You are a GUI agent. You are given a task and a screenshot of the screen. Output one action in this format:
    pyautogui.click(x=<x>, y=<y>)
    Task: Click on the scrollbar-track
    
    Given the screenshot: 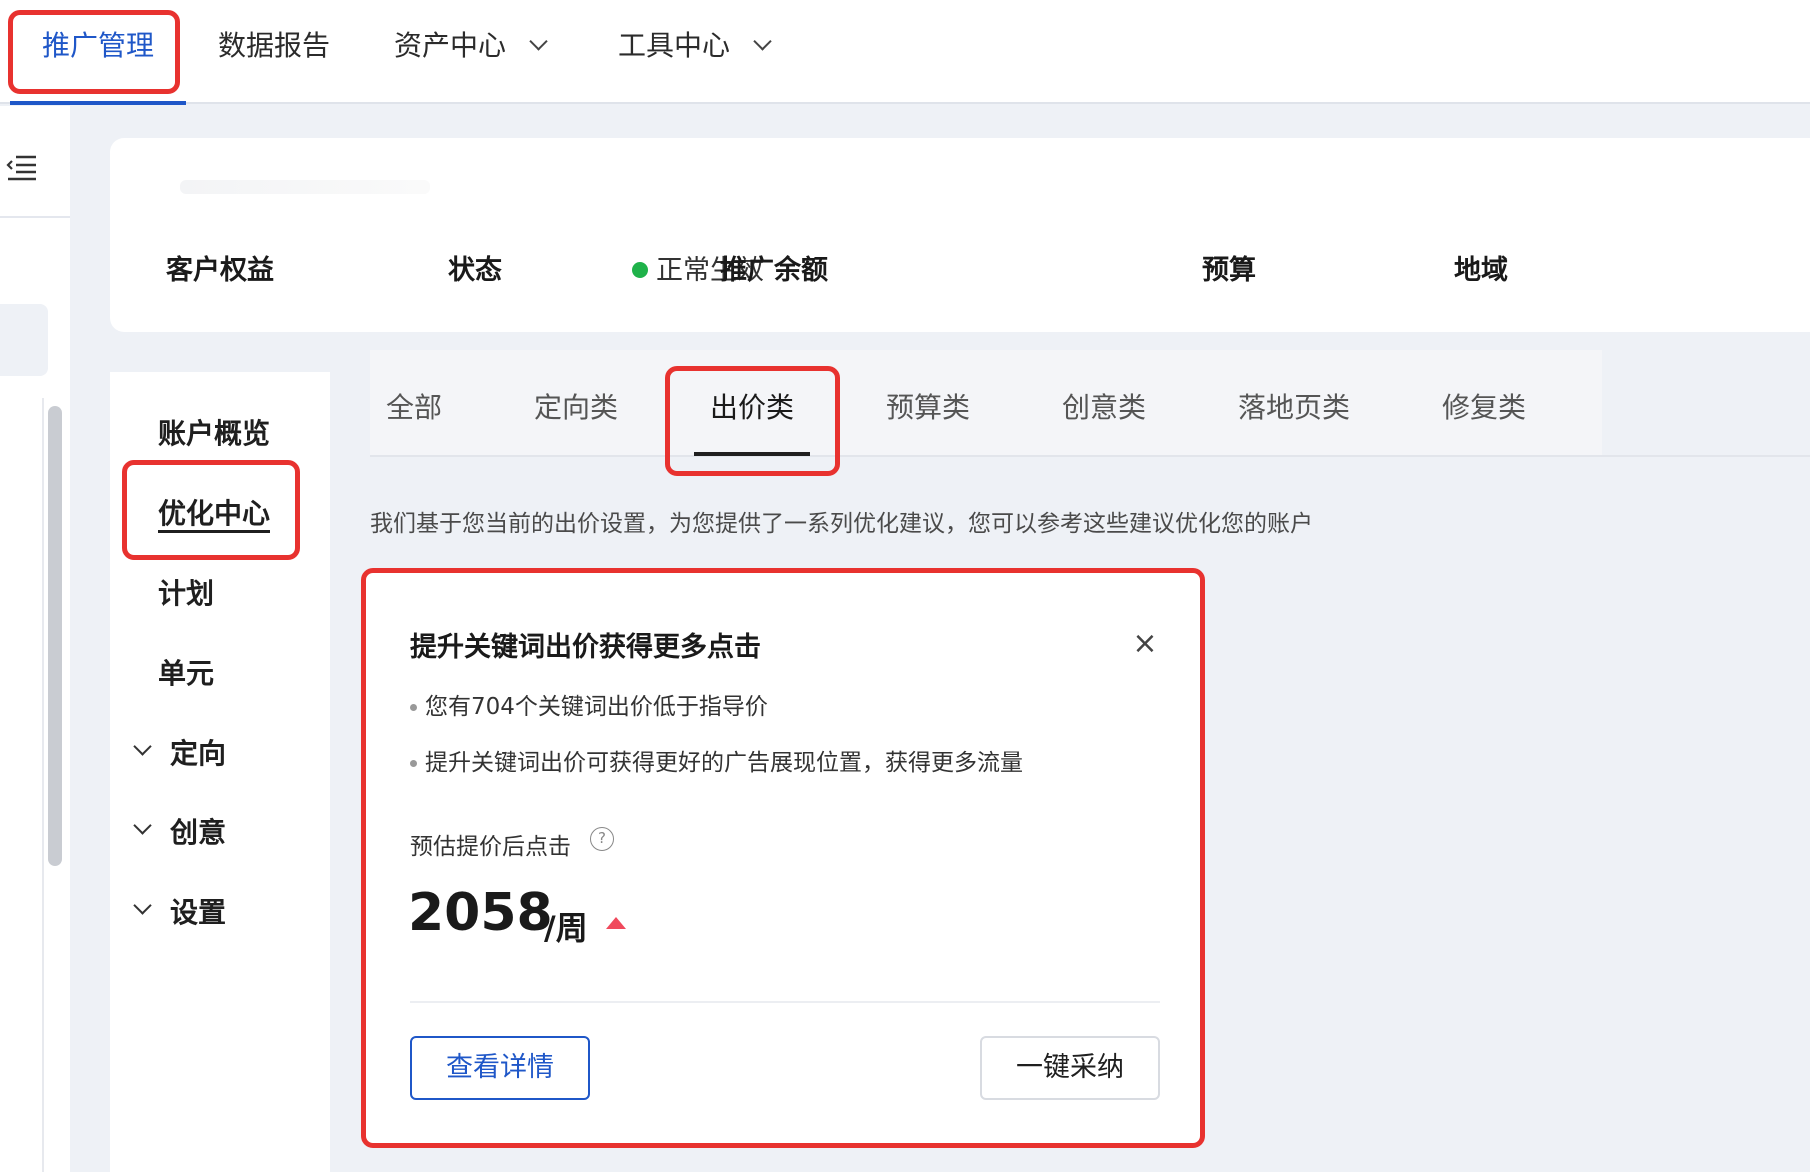 What is the action you would take?
    pyautogui.click(x=43, y=785)
    